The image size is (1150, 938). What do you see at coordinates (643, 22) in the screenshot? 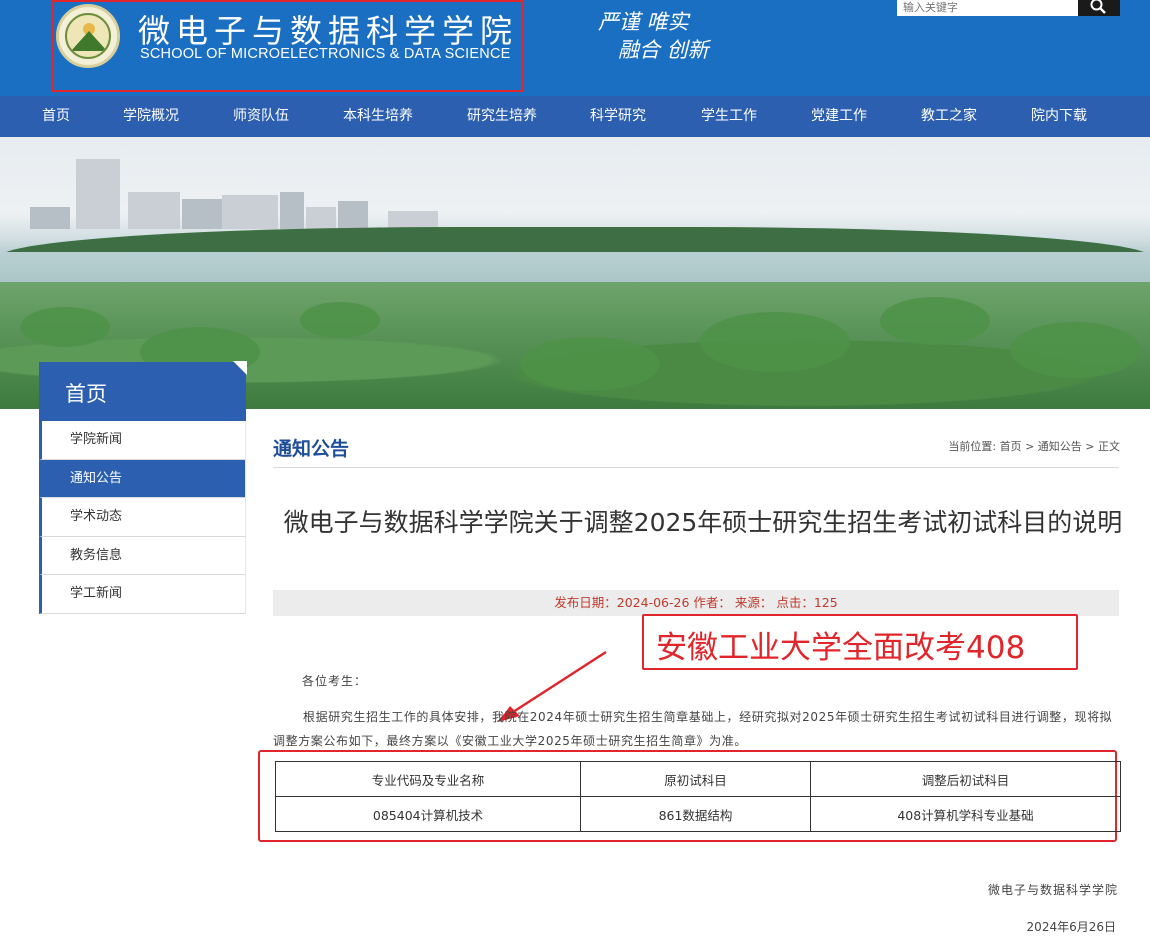
I see `motto-line-1: 严谨 唯实` at bounding box center [643, 22].